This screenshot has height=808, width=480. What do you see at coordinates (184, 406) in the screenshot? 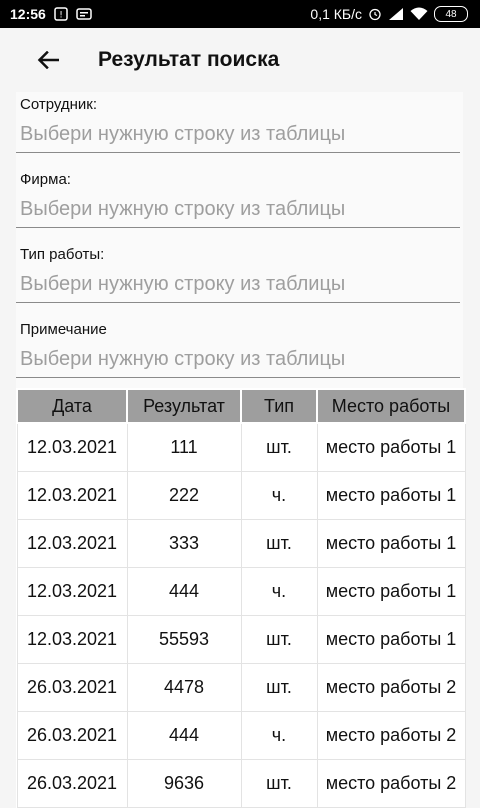
I see `column-header-result: Результат` at bounding box center [184, 406].